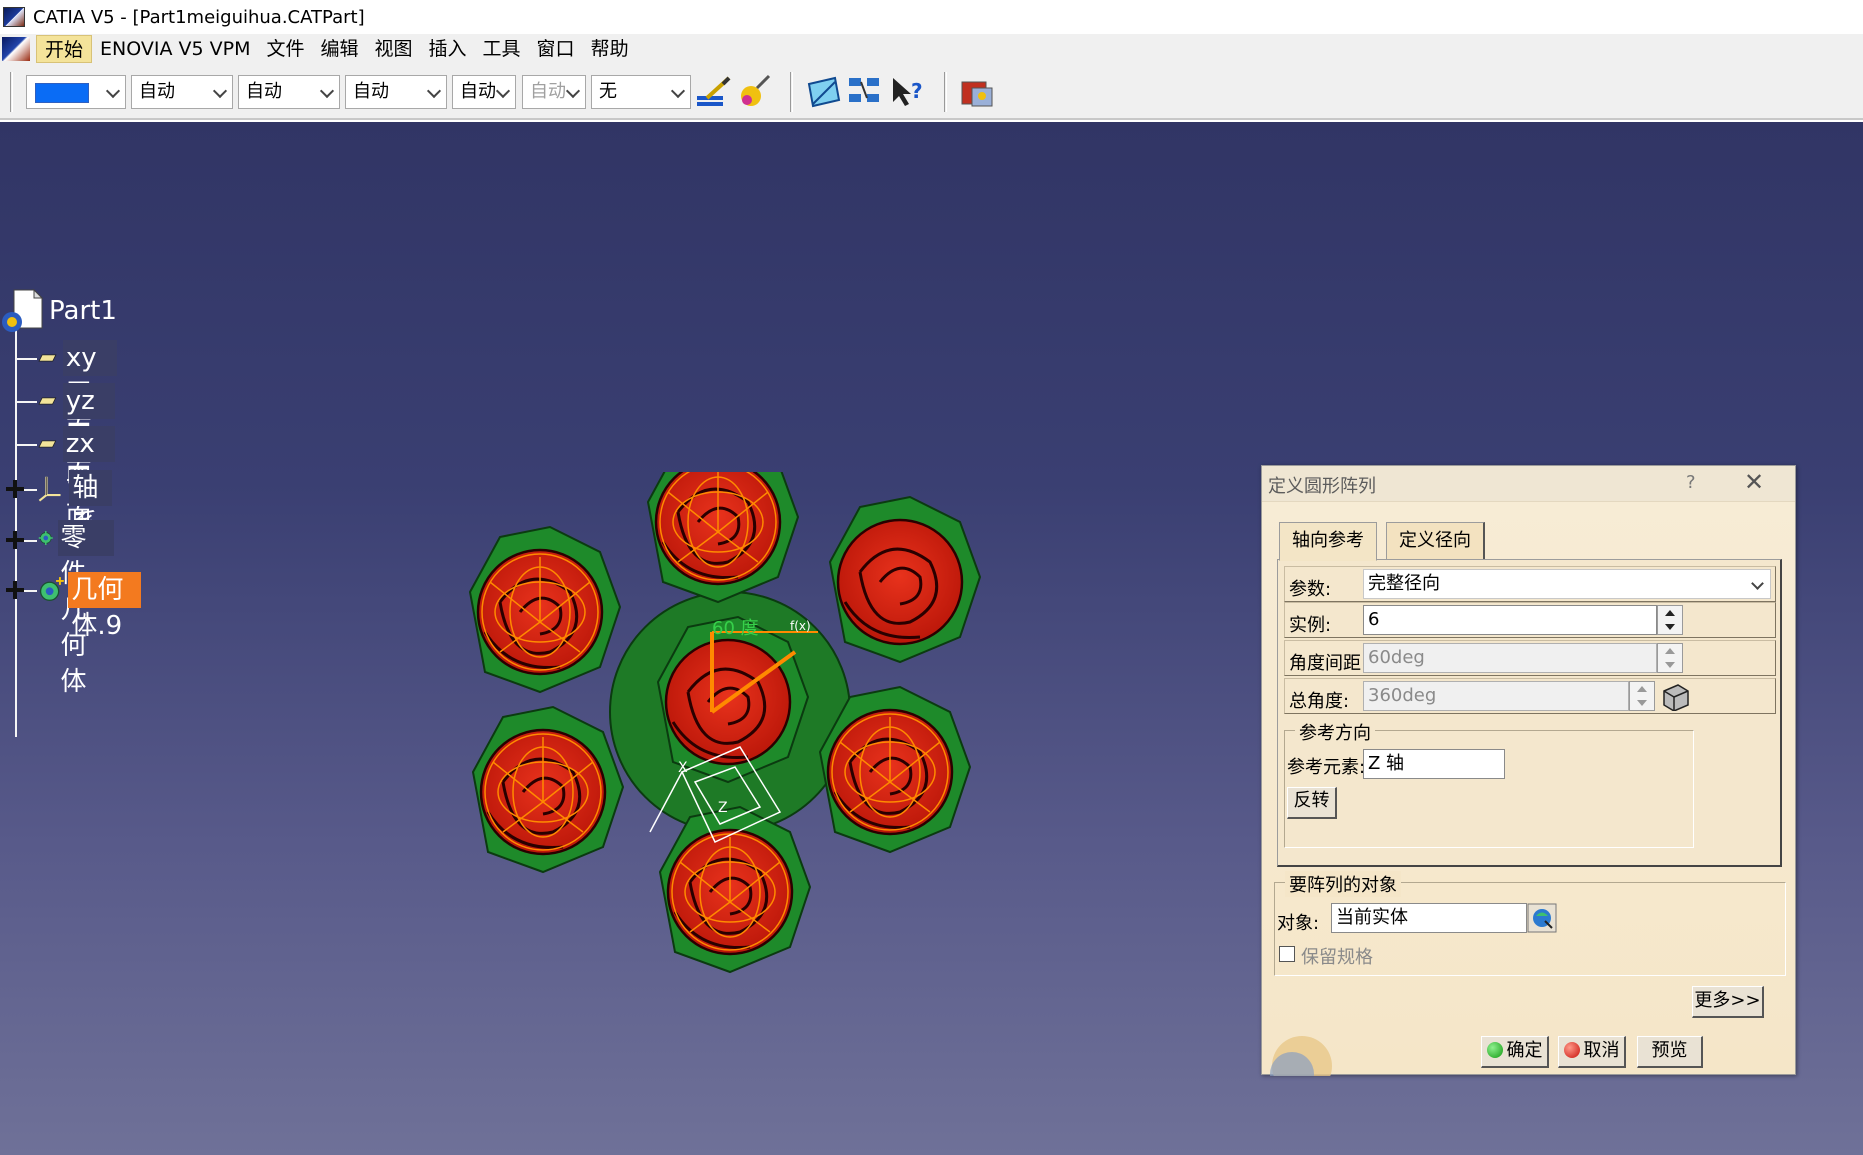 This screenshot has width=1863, height=1155. I want to click on menu-bar: 开始 ENOVIA V5 VPM 文件 编辑 视图 插入 工具 窗口 帮助, so click(931, 49).